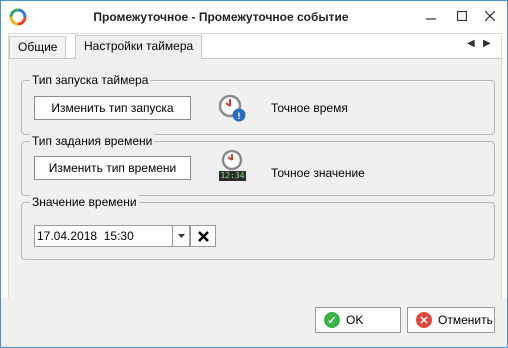 The height and width of the screenshot is (348, 508). Describe the element at coordinates (112, 168) in the screenshot. I see `change-time-type-button: Изменить тип времени` at that location.